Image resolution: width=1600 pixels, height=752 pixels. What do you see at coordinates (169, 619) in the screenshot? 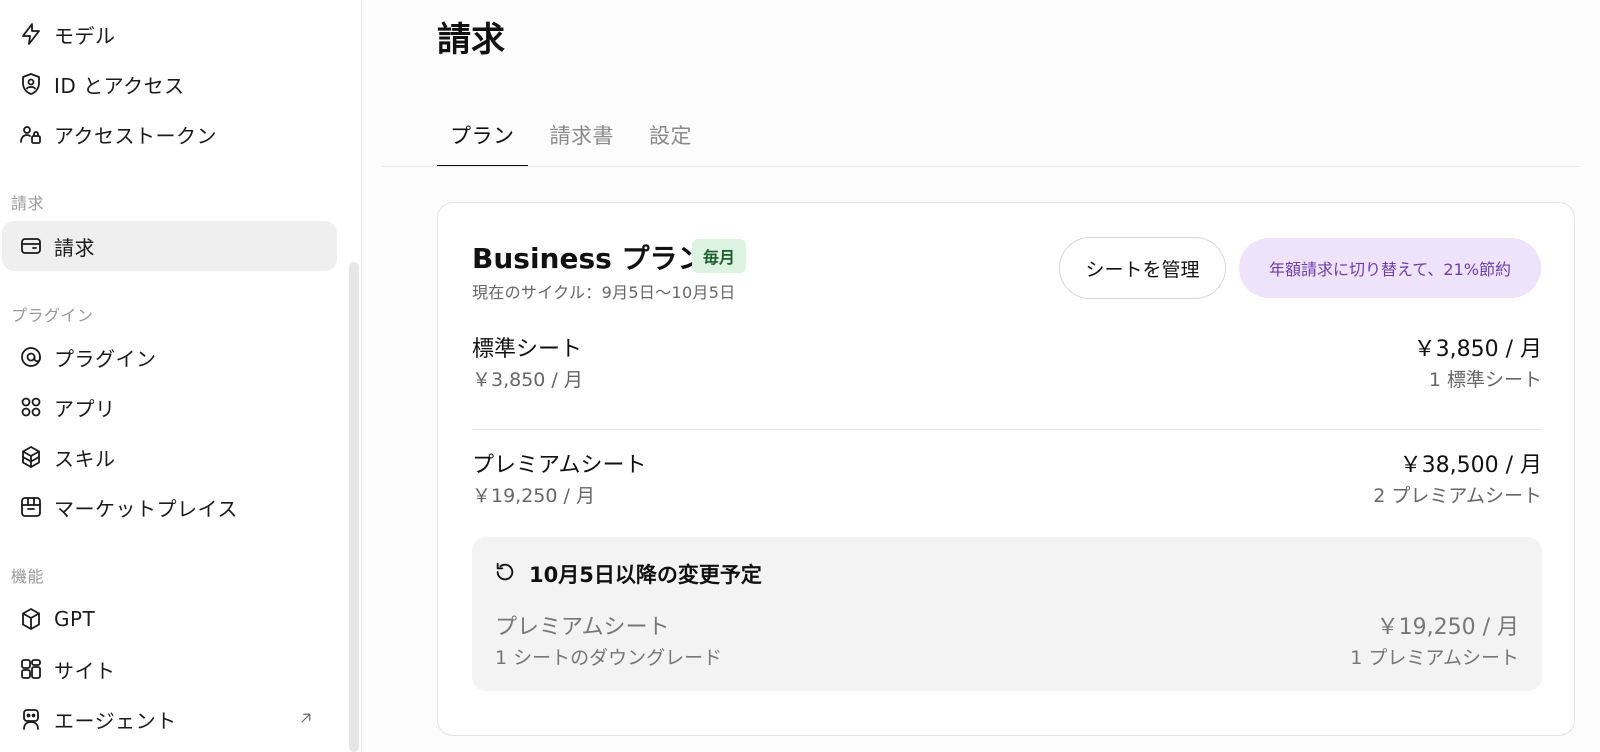
I see `sidebar-item-gpt: GPT` at bounding box center [169, 619].